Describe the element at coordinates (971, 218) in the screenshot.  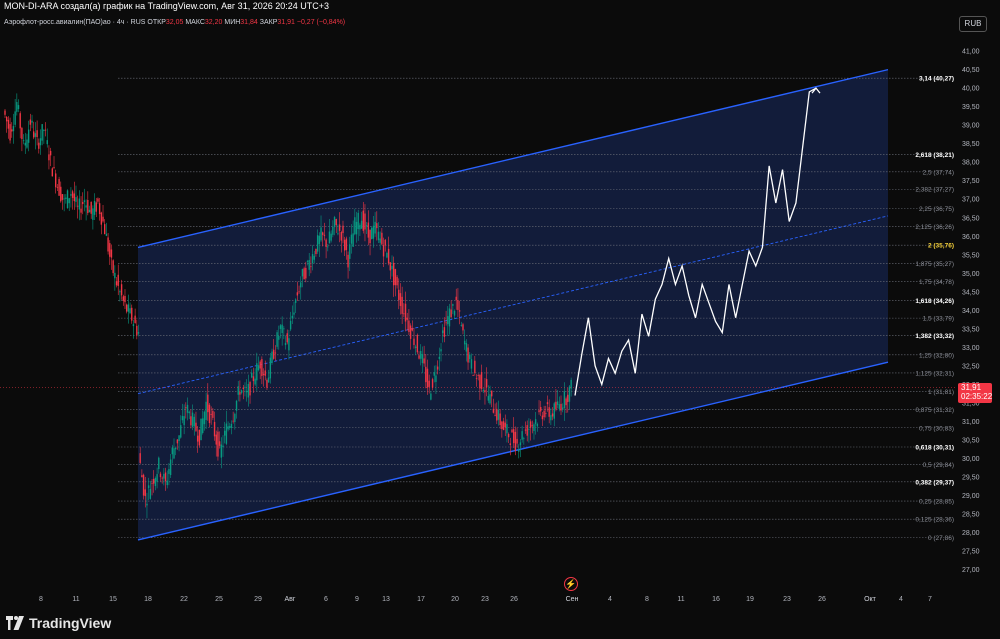
I see `y-tick-label: 36,50` at that location.